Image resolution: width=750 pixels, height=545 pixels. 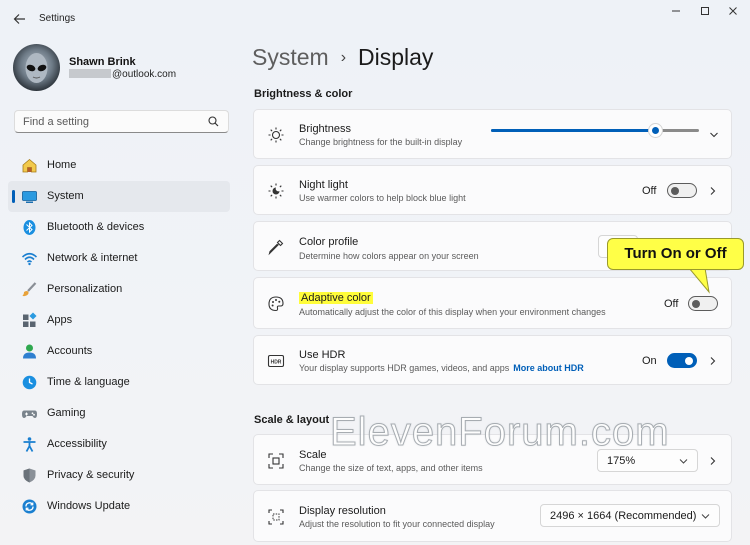 I want to click on back-button, so click(x=20, y=19).